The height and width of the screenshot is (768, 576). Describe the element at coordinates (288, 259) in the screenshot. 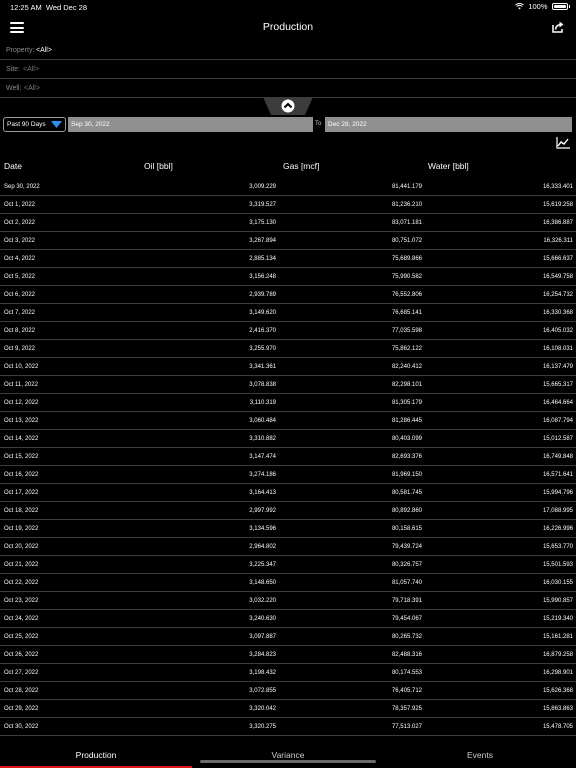

I see `table-row: Oct 4, 2022 2,885.134 75,689.866 15,666.637` at that location.